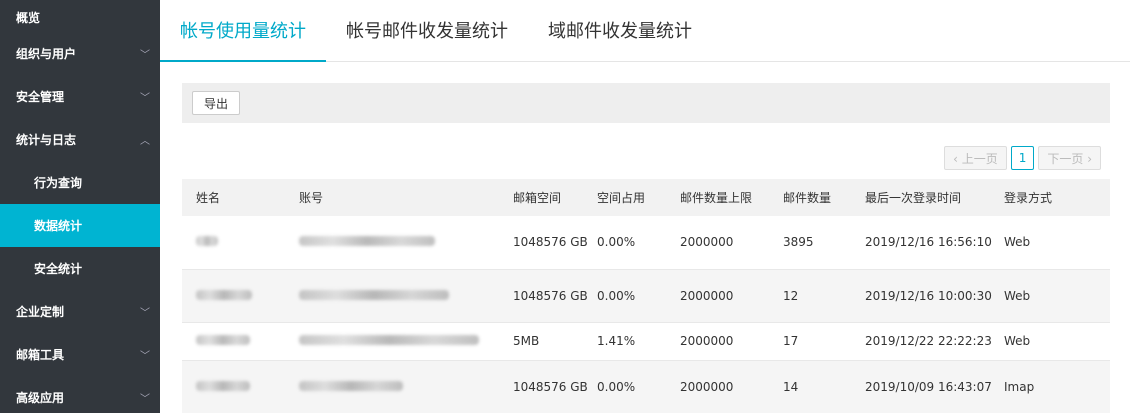 This screenshot has height=413, width=1130. I want to click on sidebar-item-behavior-query: 行为查询, so click(80, 182).